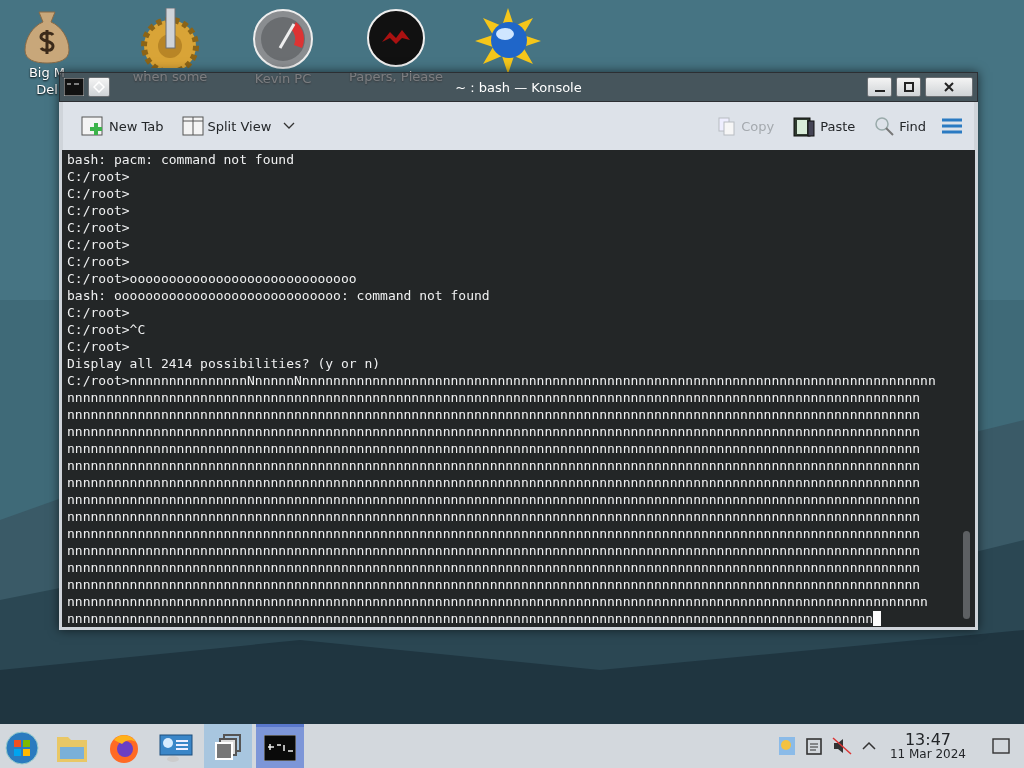  I want to click on terminal-line: C:/root>nnnnnnnnnnnnnnnNnnnnnNnnnnnnnnnnnnnnnnnnnnnnnnnnnnnnnnnnnnnnnnnnnnnnnnnnnnnnnnnnnnnnnnnnnnnnnnnnnnnnnnn, so click(502, 380).